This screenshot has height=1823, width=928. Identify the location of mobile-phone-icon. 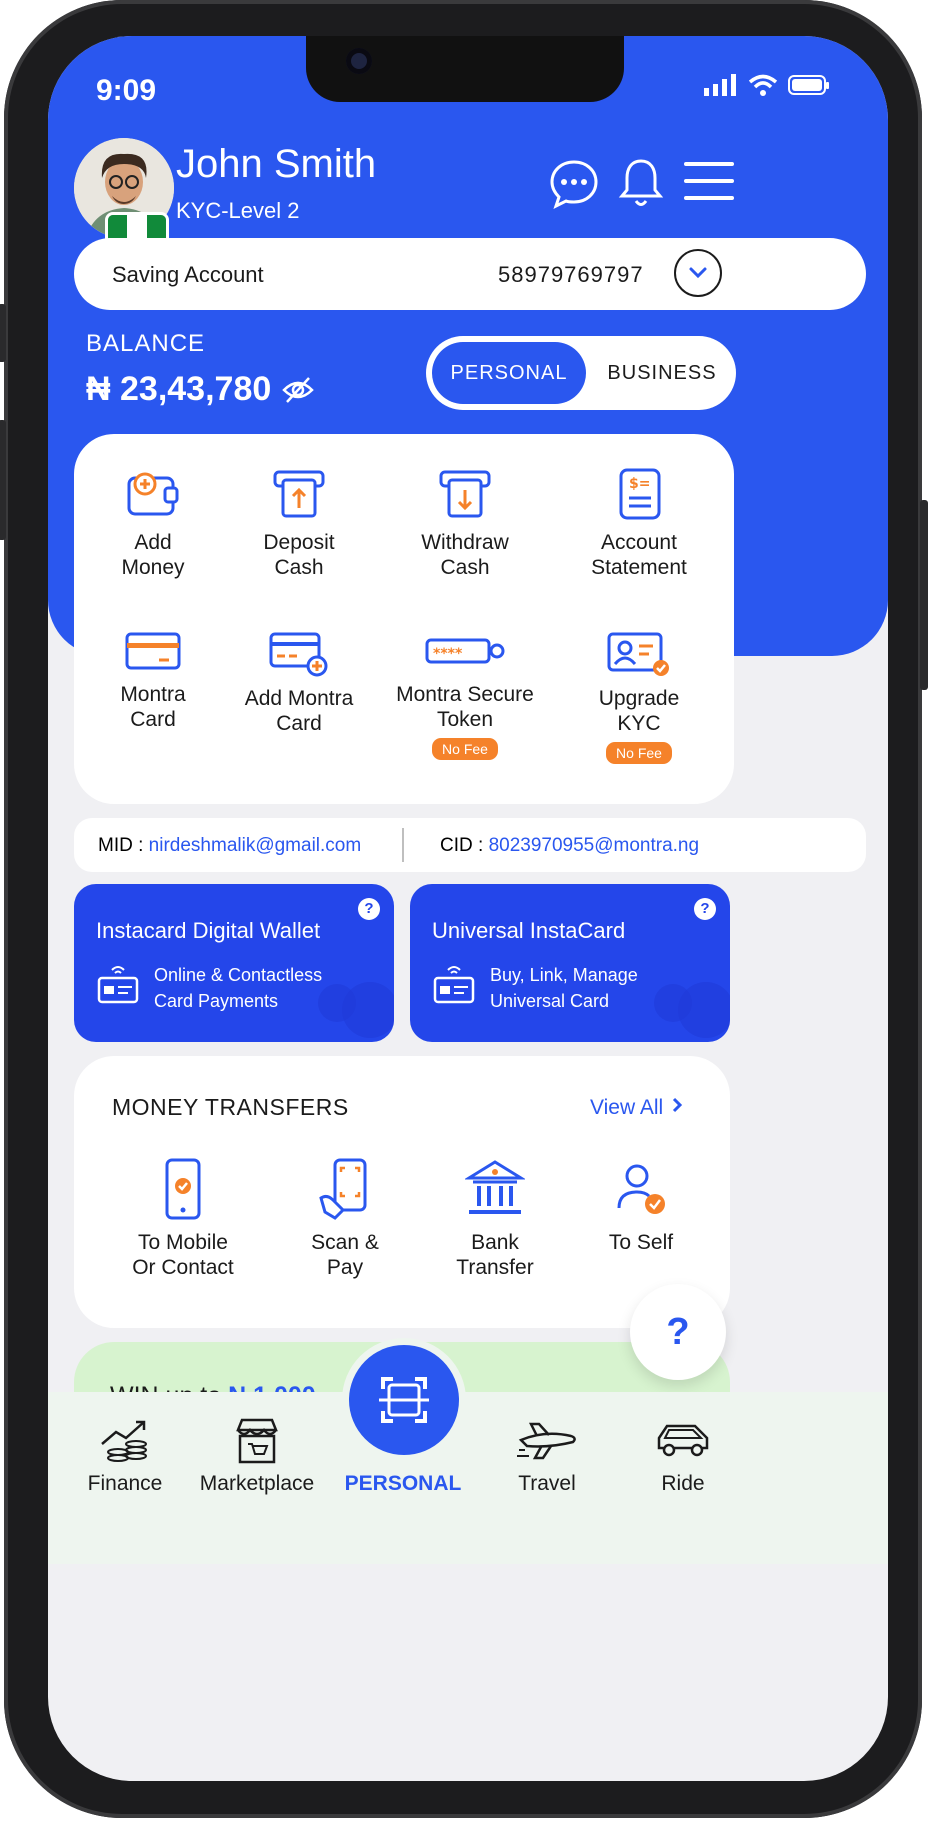
(183, 1189).